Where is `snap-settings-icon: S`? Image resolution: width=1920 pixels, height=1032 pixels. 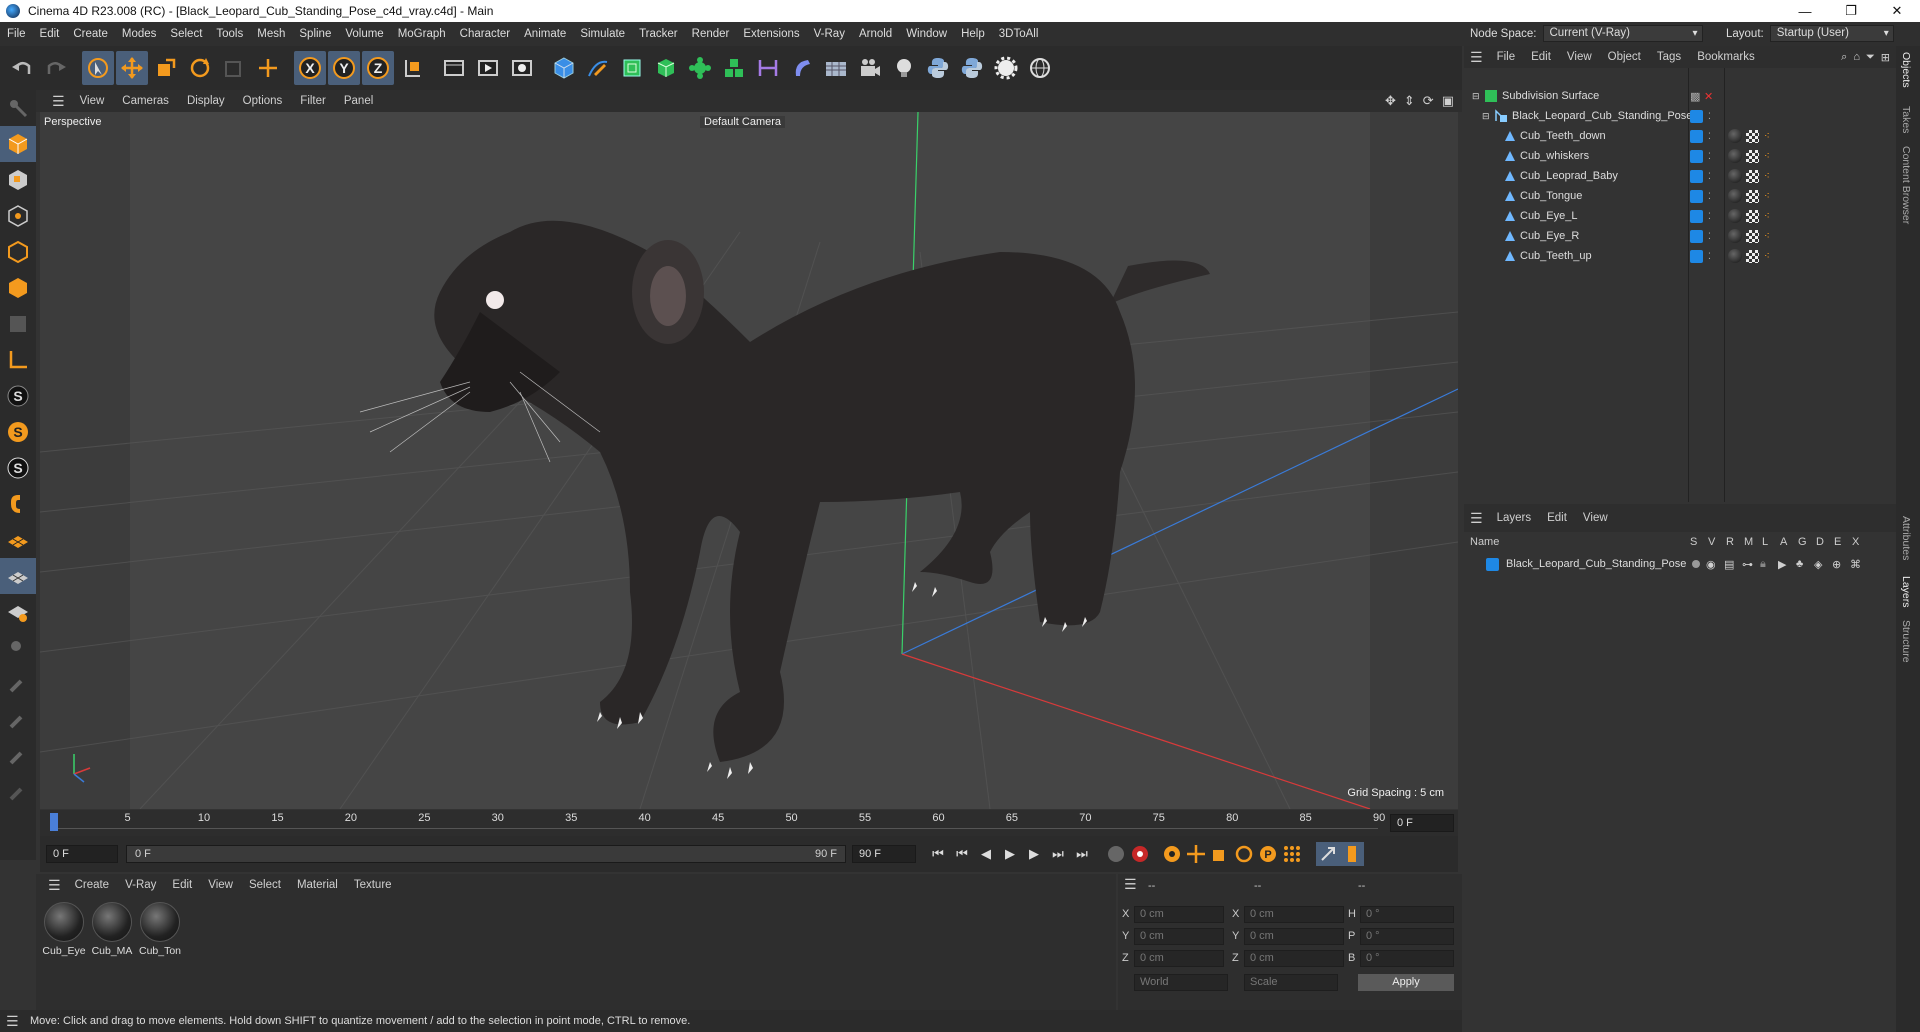 snap-settings-icon: S is located at coordinates (18, 432).